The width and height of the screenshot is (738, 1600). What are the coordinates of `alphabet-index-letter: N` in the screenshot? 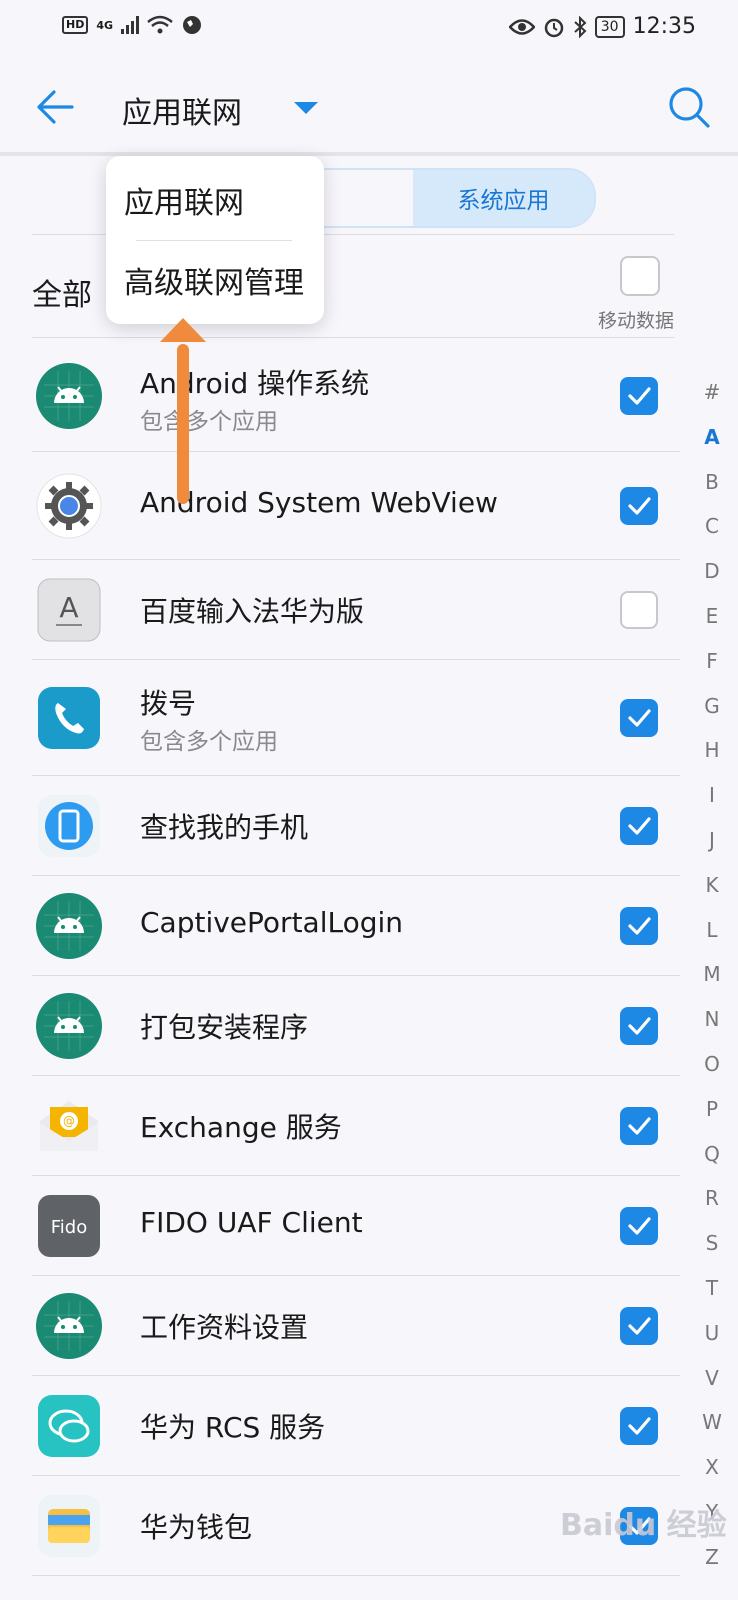 It's located at (712, 1019).